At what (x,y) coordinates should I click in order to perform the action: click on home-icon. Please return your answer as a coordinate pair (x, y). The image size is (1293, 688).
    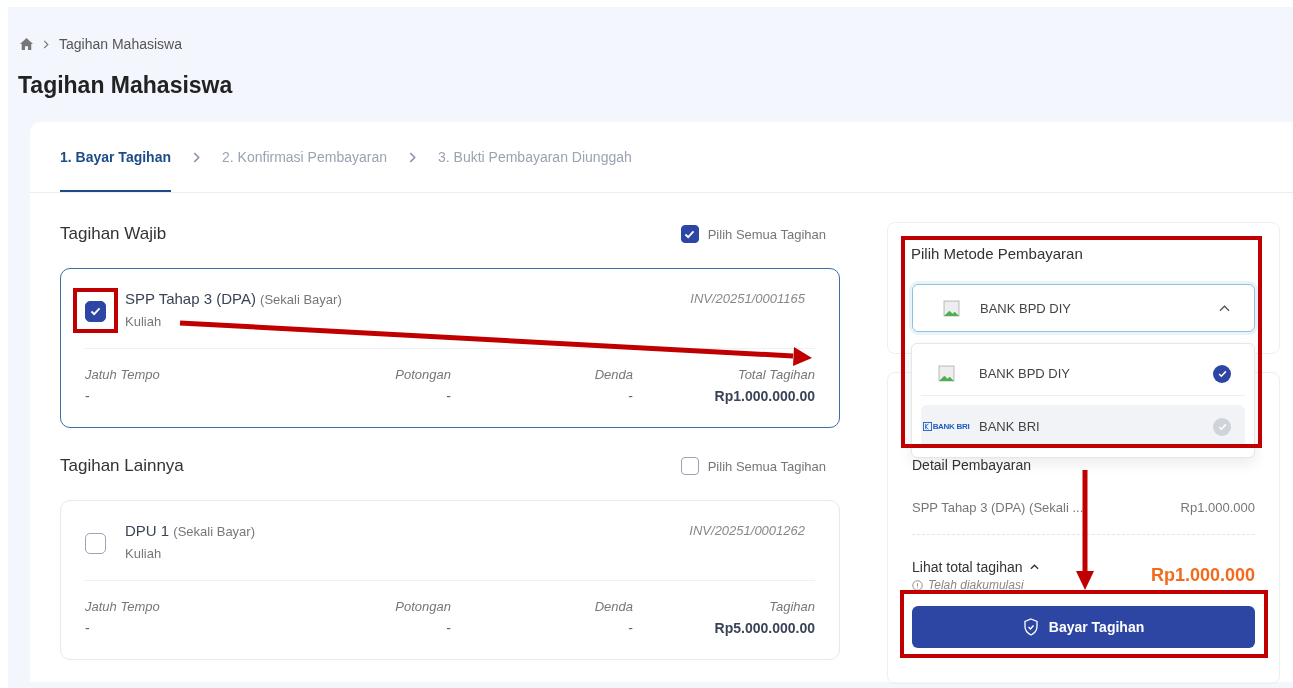
    Looking at the image, I should click on (26, 44).